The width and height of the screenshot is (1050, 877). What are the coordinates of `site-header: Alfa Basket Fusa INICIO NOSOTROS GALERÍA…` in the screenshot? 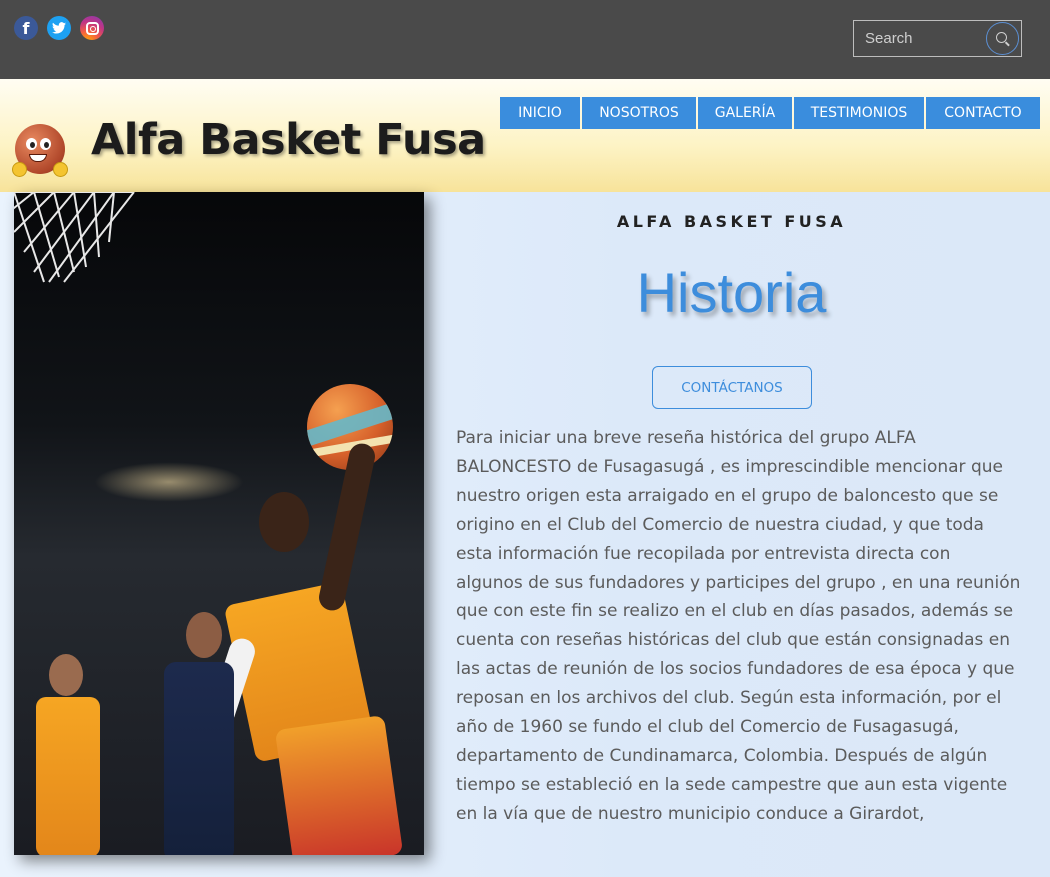 It's located at (525, 135).